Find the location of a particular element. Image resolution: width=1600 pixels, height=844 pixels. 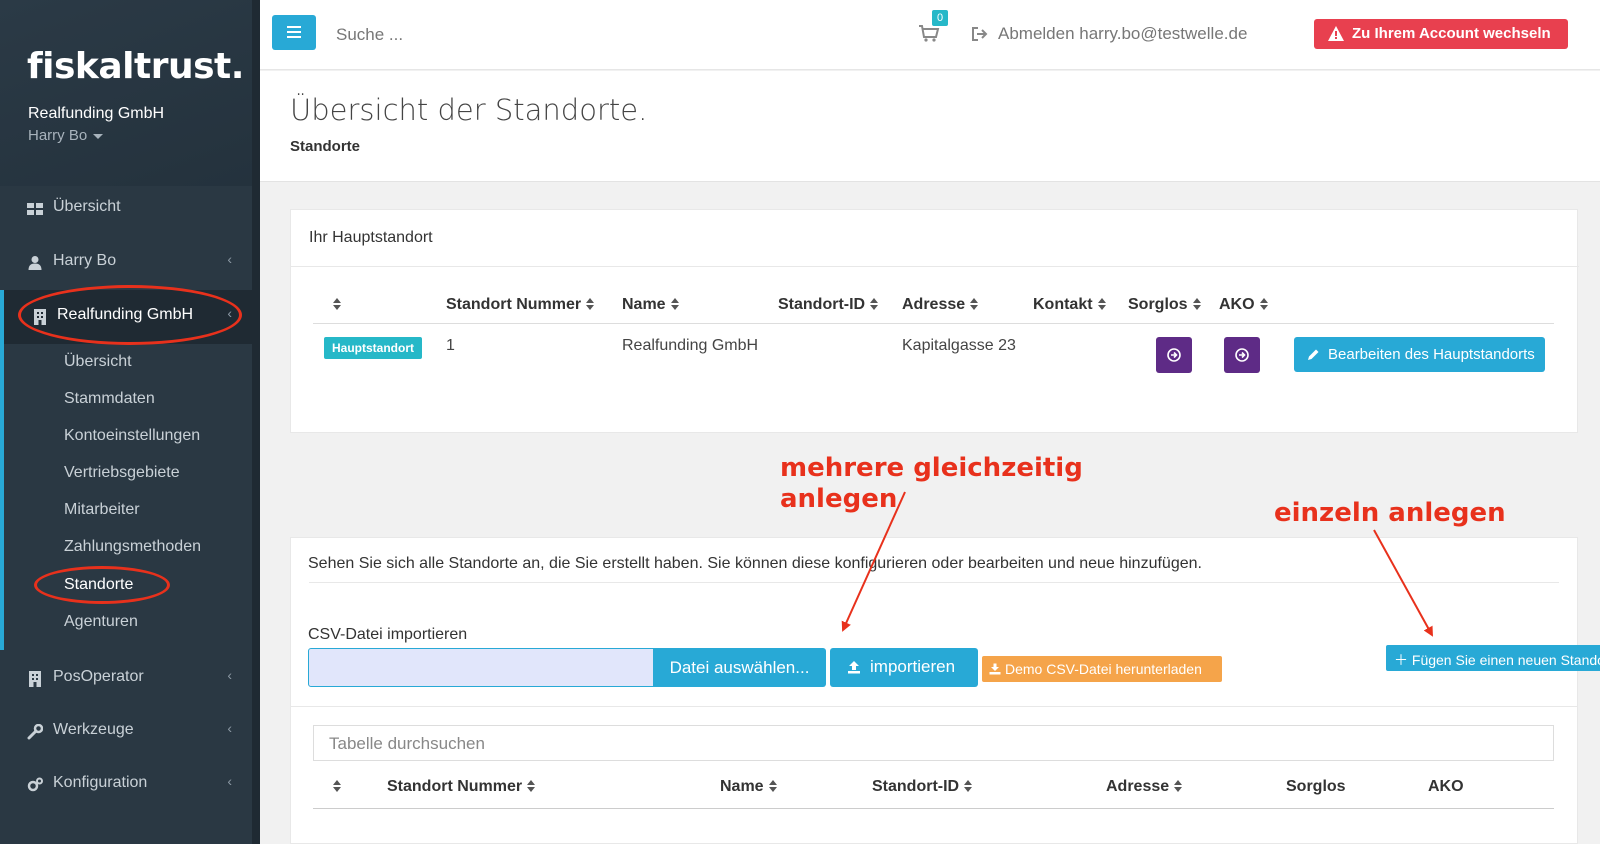

cart-icon is located at coordinates (929, 33).